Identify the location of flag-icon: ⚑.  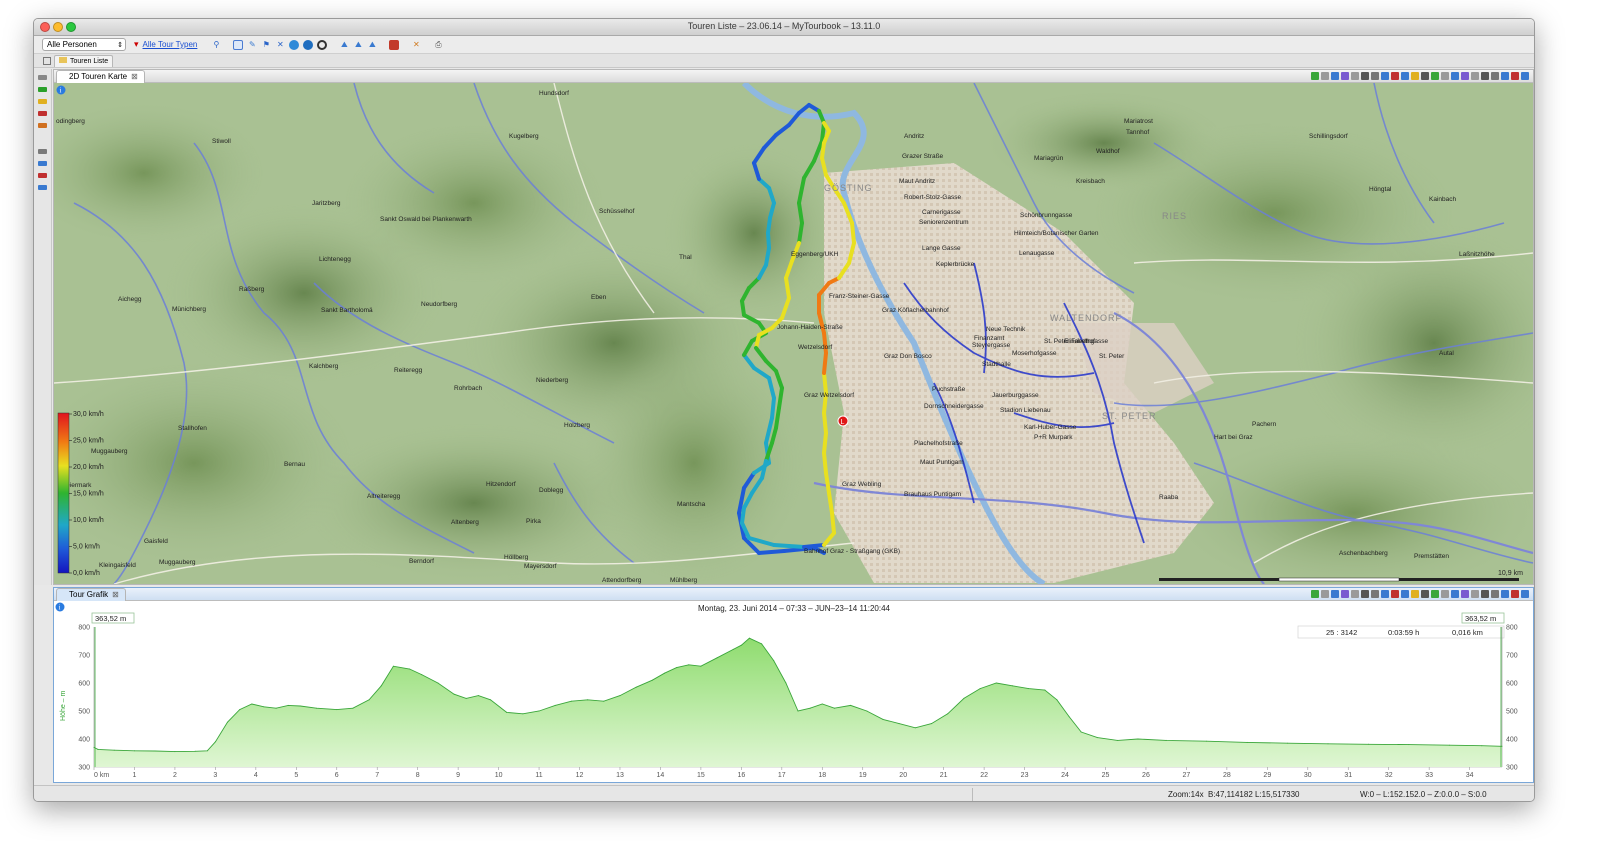
(266, 45).